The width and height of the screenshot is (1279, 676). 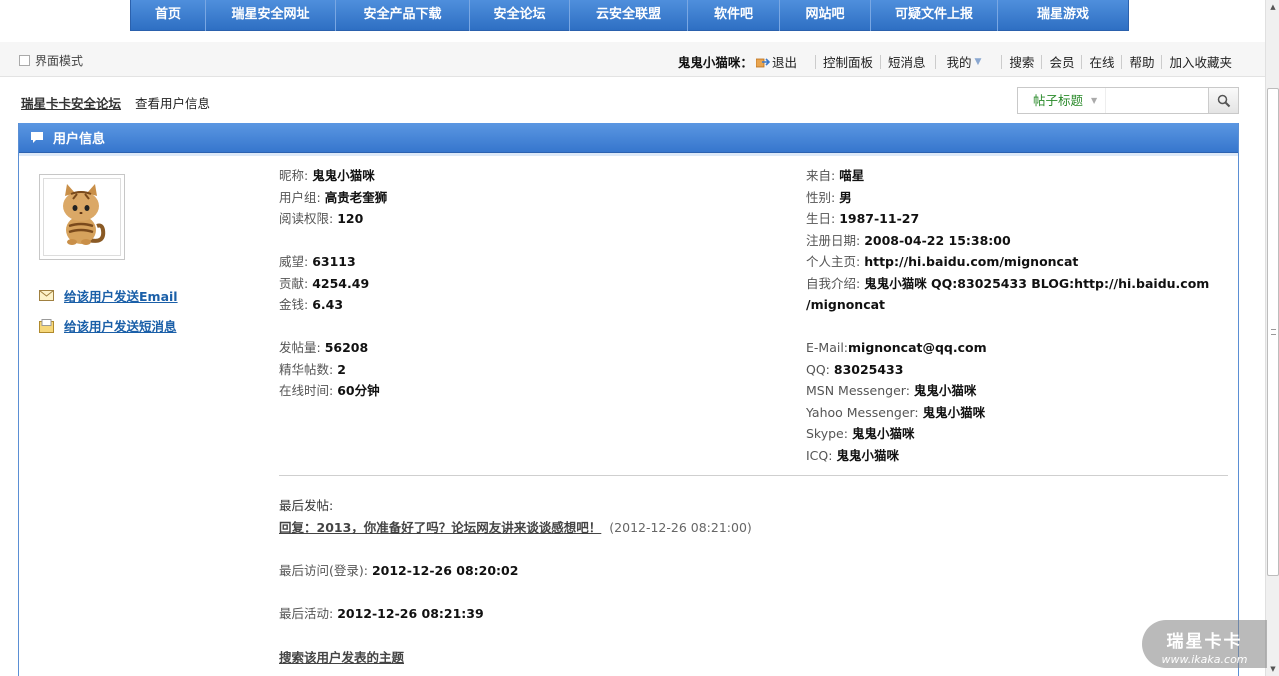 I want to click on last-visit-row: 最后访问(登录): 2012-12-26 08:20:02, so click(x=398, y=569).